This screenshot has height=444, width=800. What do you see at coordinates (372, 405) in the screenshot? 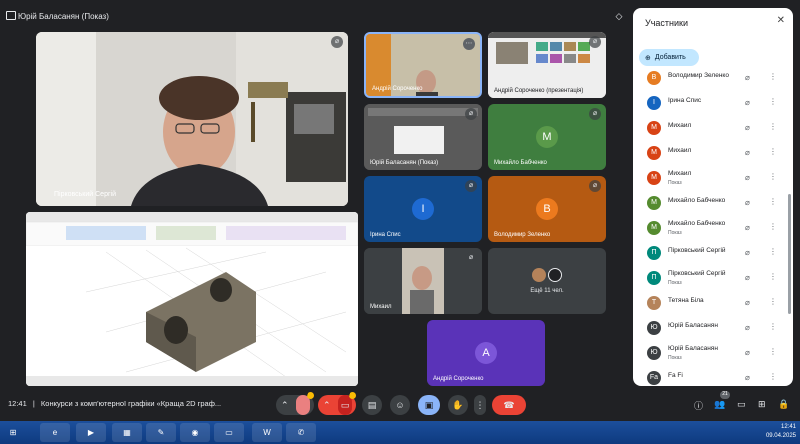
I see `captions-button: ▤` at bounding box center [372, 405].